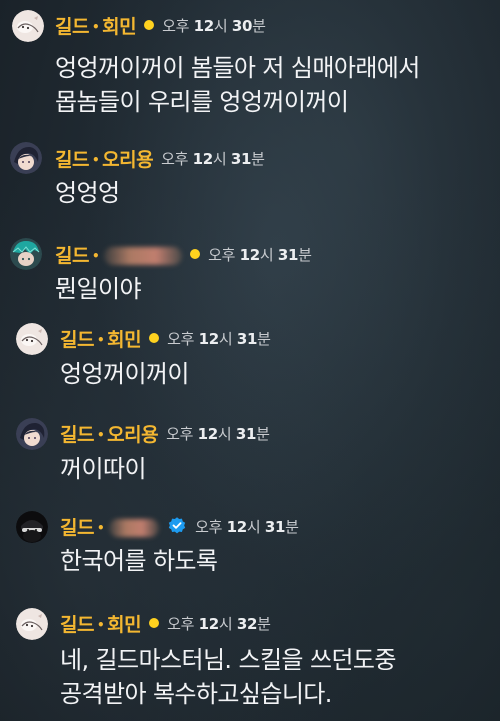  What do you see at coordinates (228, 660) in the screenshot?
I see `message-text-line: 네, 길드마스터님. 스킬을 쓰던도중` at bounding box center [228, 660].